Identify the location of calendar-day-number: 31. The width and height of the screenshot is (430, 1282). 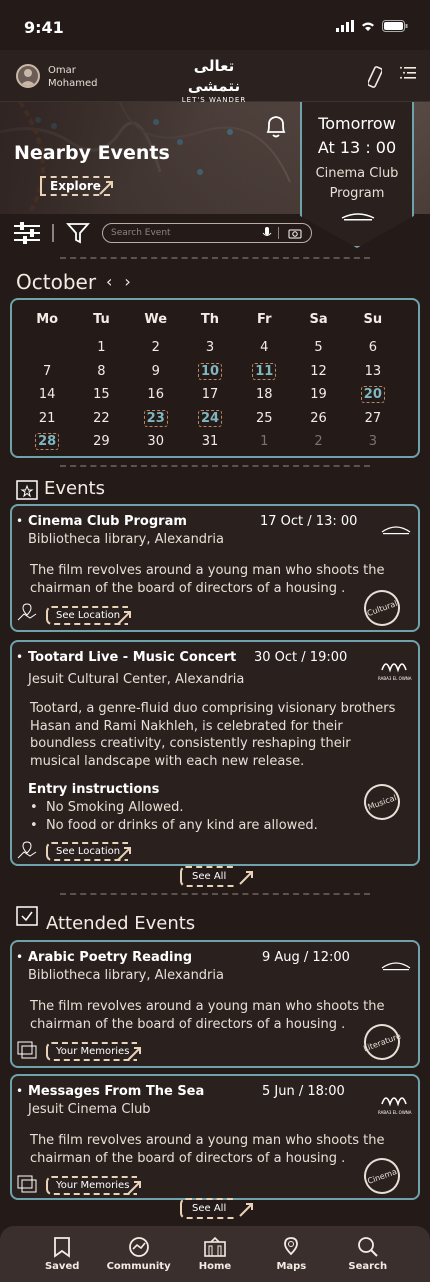
(210, 441).